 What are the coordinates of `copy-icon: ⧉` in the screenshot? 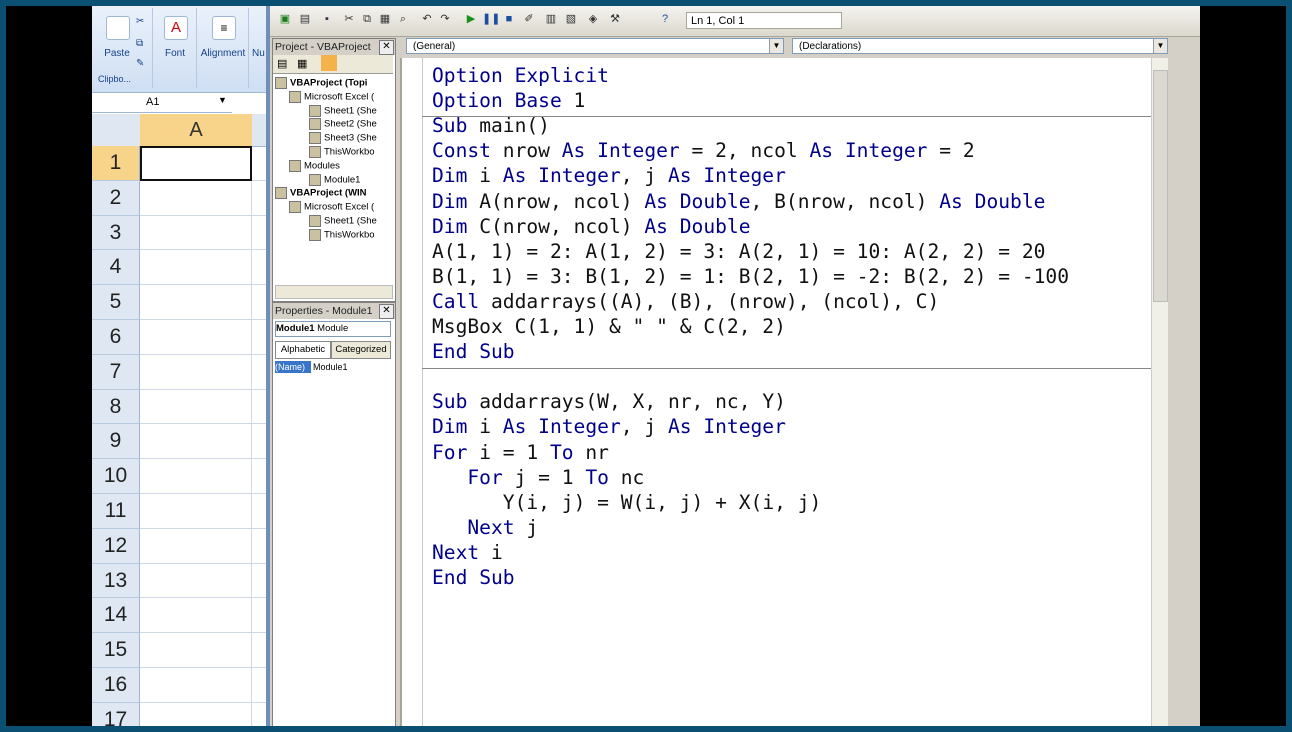 It's located at (367, 19).